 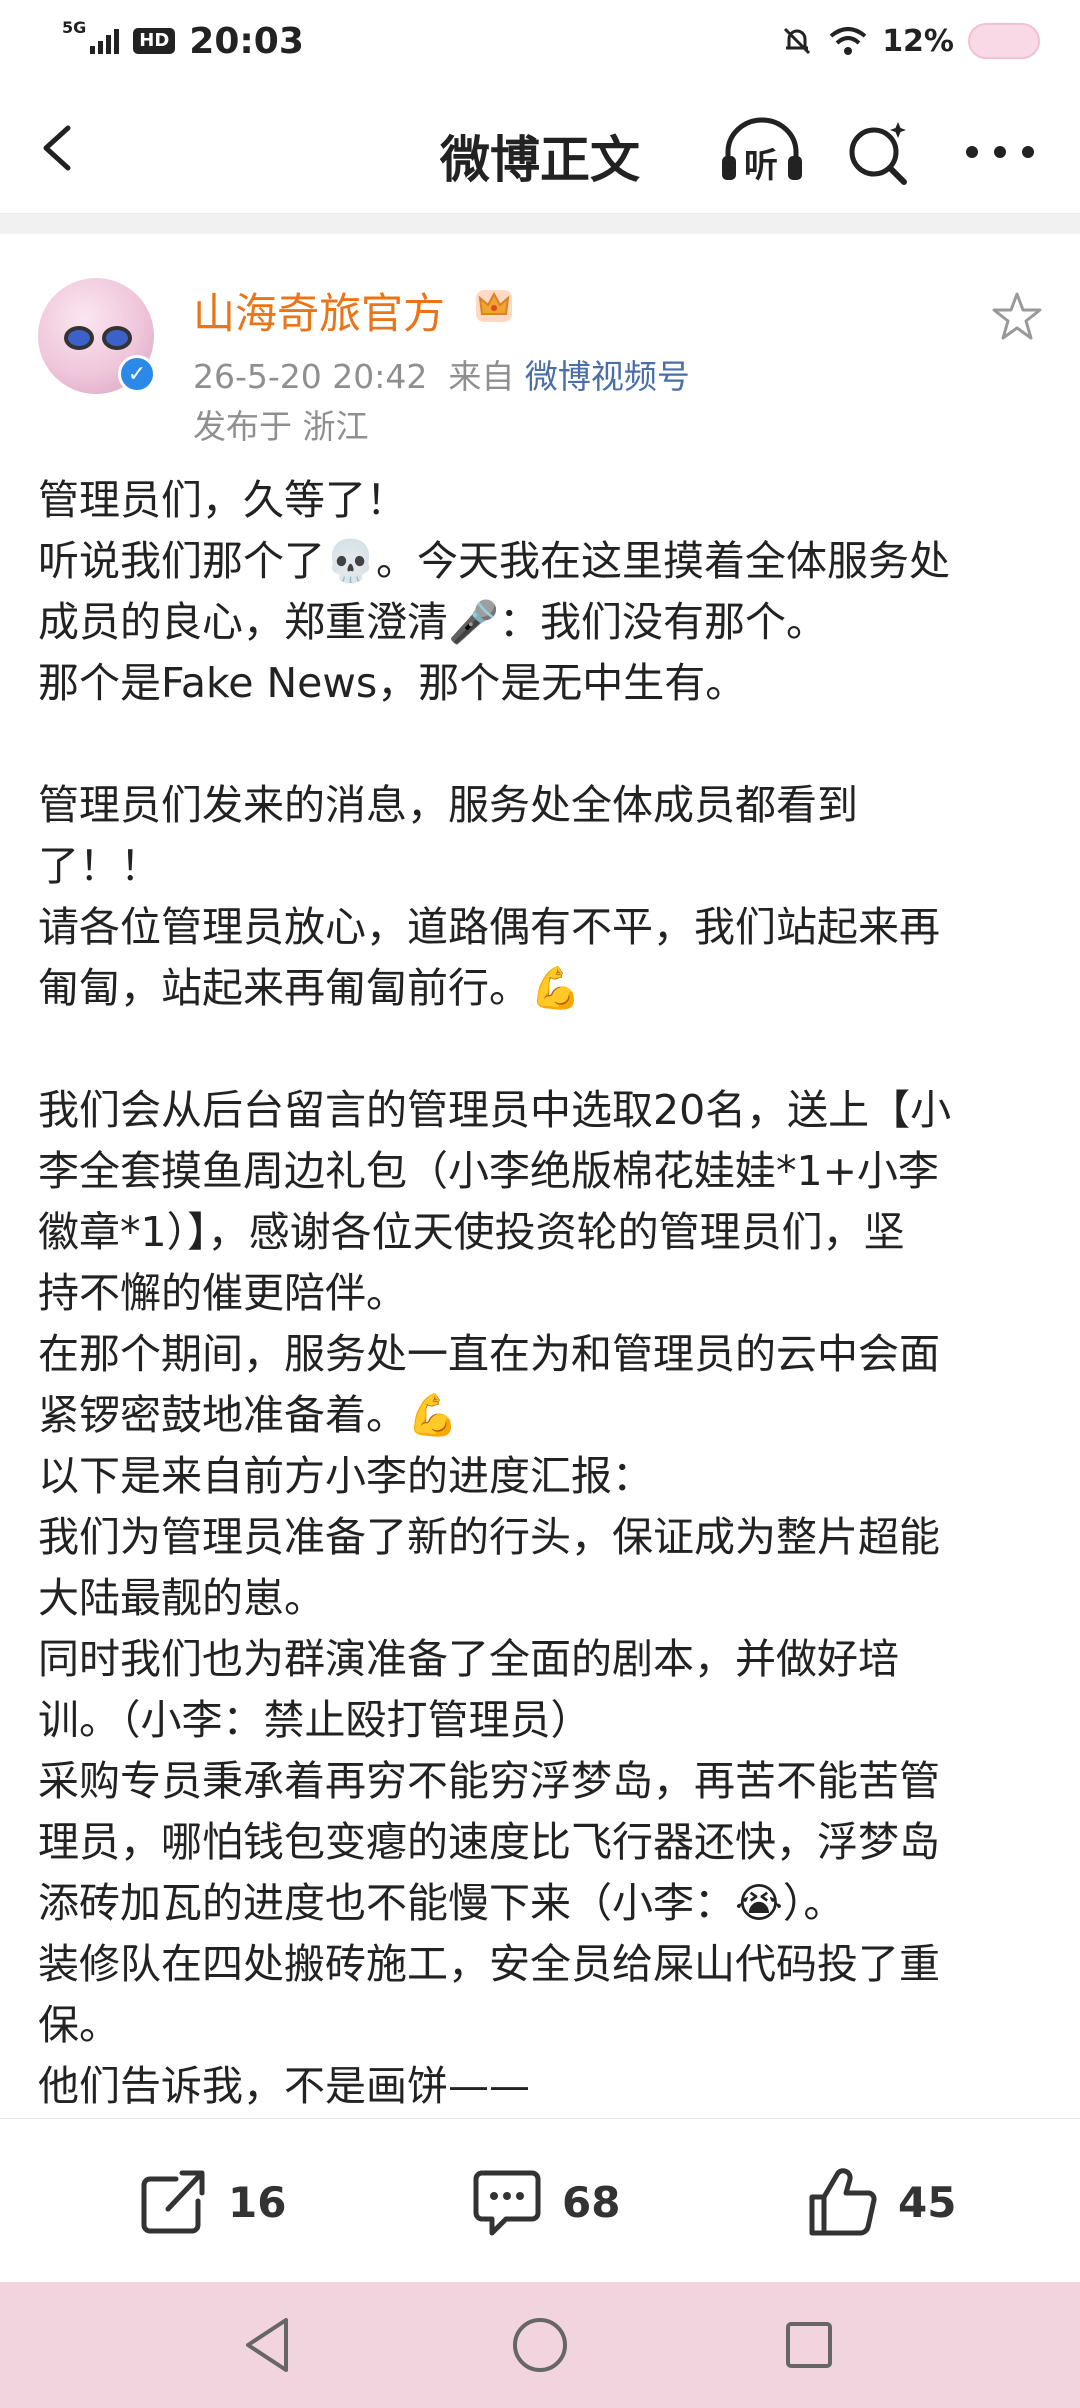 I want to click on system-home-icon, so click(x=540, y=2345).